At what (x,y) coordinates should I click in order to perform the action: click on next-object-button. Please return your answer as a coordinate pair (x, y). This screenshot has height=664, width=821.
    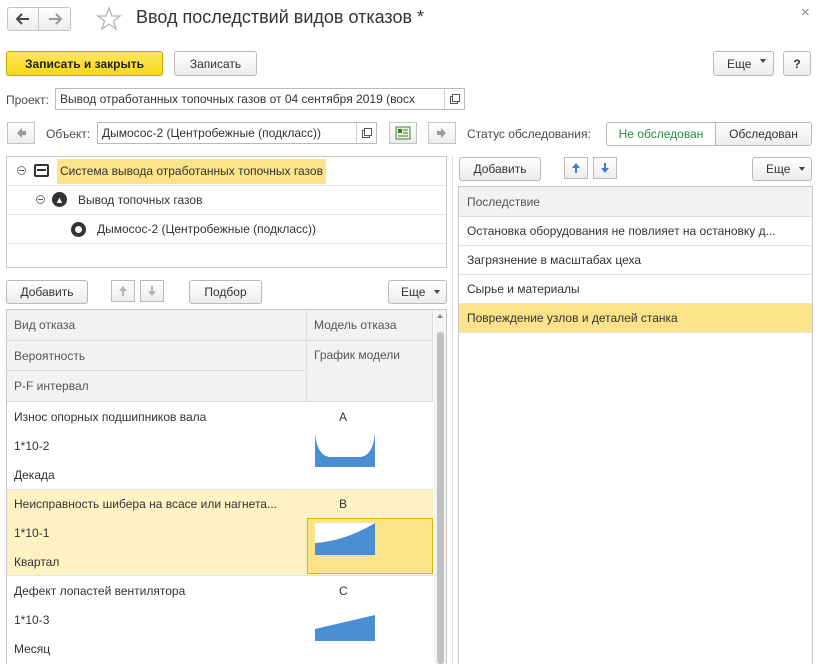
    Looking at the image, I should click on (442, 133).